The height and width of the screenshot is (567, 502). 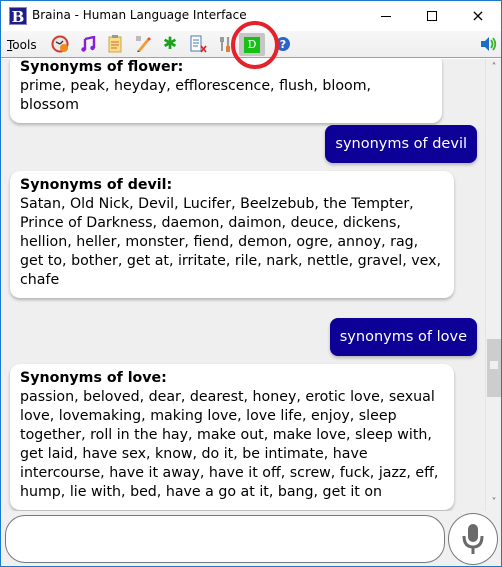 What do you see at coordinates (22, 45) in the screenshot?
I see `tools-menu: Tools` at bounding box center [22, 45].